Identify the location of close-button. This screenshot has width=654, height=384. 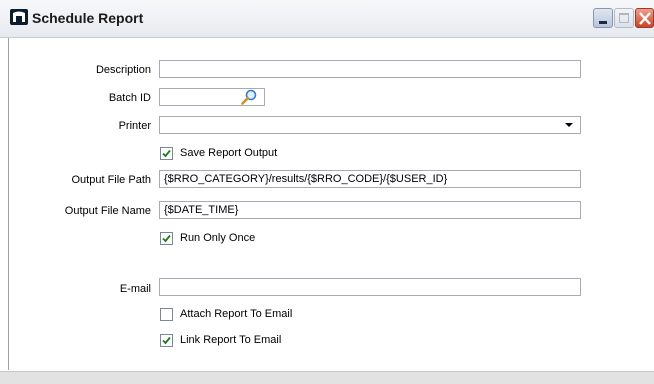
(644, 18).